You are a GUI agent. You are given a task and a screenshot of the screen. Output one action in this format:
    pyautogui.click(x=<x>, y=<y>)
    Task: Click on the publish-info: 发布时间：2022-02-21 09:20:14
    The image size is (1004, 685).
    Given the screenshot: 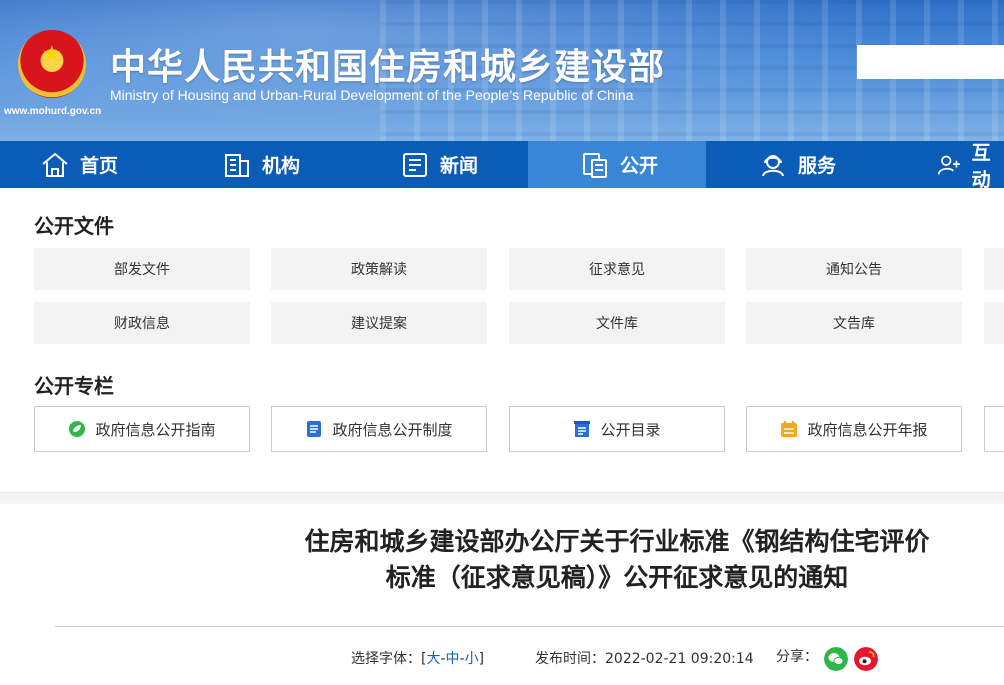 What is the action you would take?
    pyautogui.click(x=644, y=658)
    